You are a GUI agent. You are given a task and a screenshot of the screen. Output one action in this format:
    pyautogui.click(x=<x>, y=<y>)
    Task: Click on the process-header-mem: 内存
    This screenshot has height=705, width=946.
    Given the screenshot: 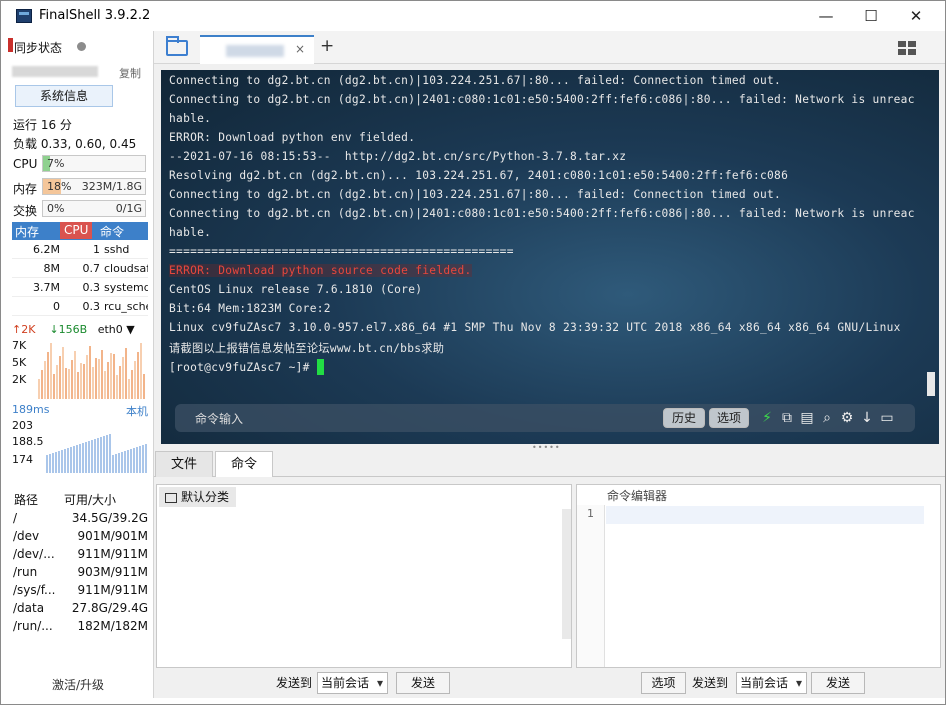 What is the action you would take?
    pyautogui.click(x=27, y=231)
    